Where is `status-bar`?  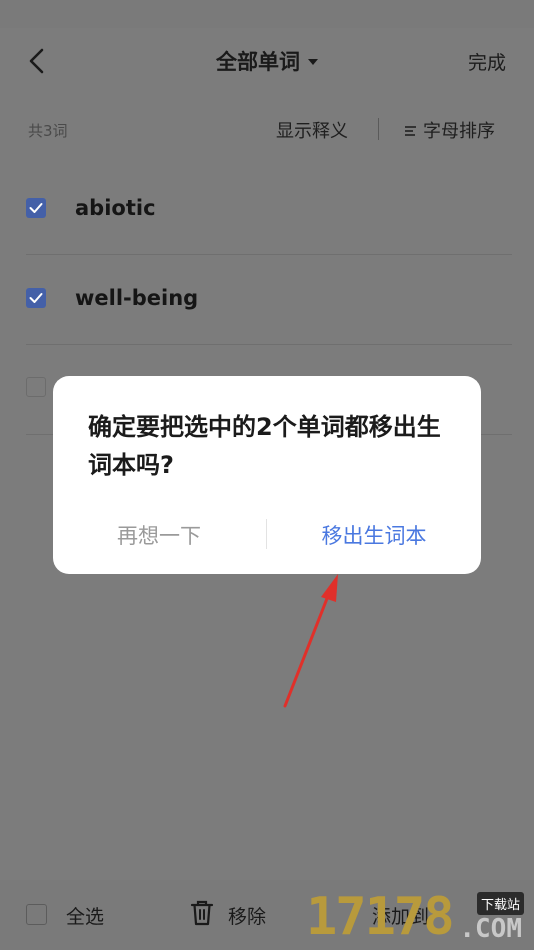 status-bar is located at coordinates (267, 14).